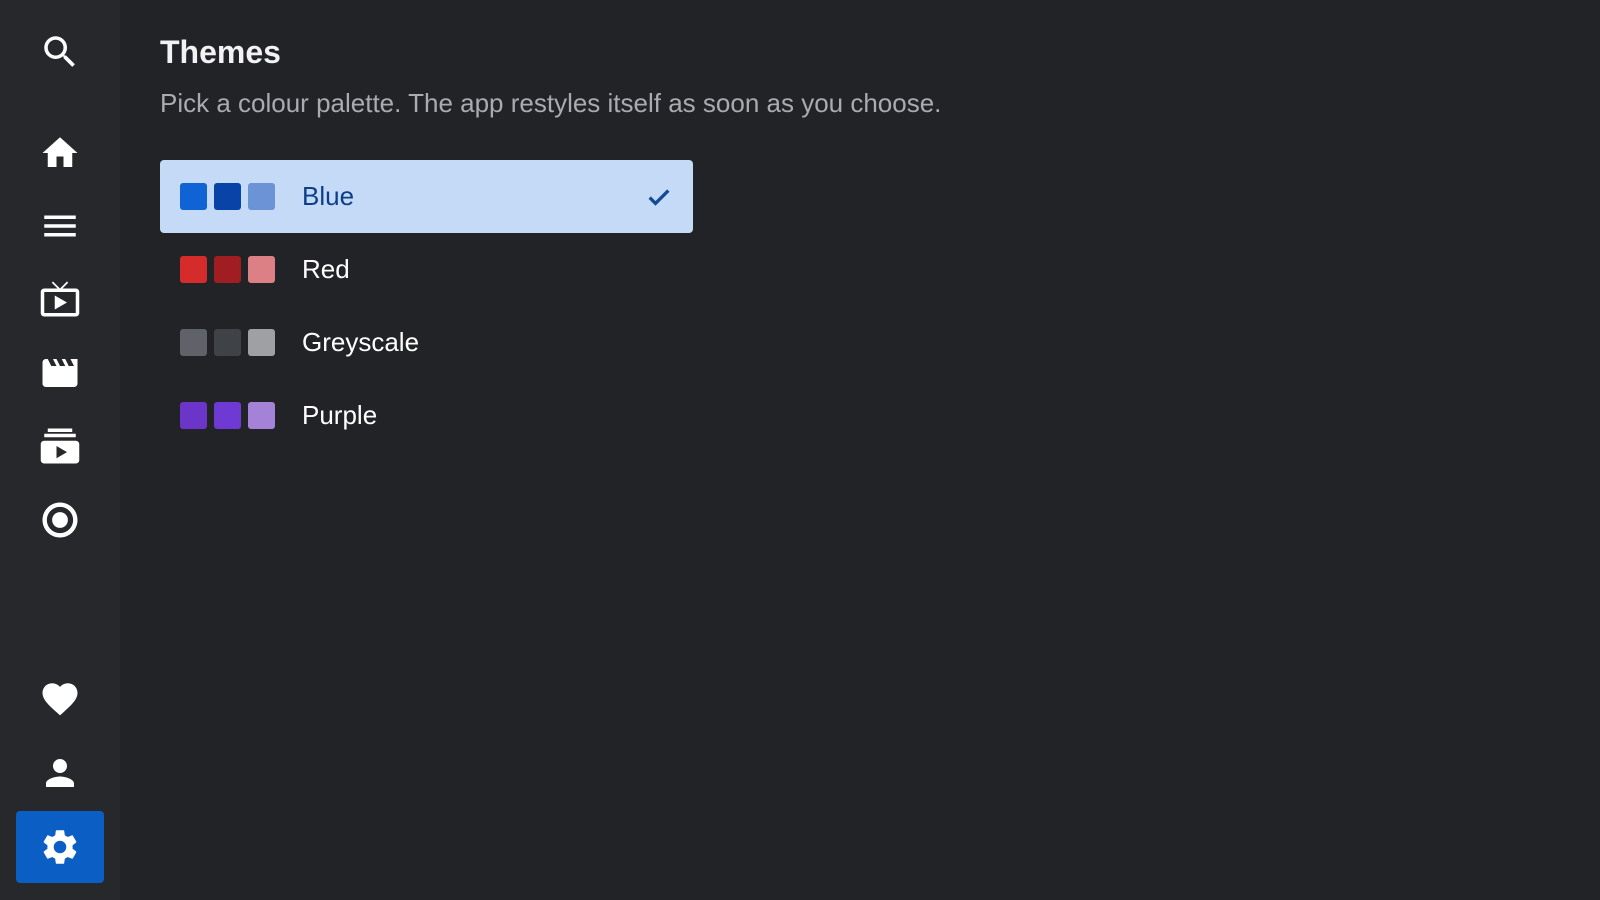 This screenshot has width=1600, height=900. I want to click on theme-option-red: Red, so click(426, 269).